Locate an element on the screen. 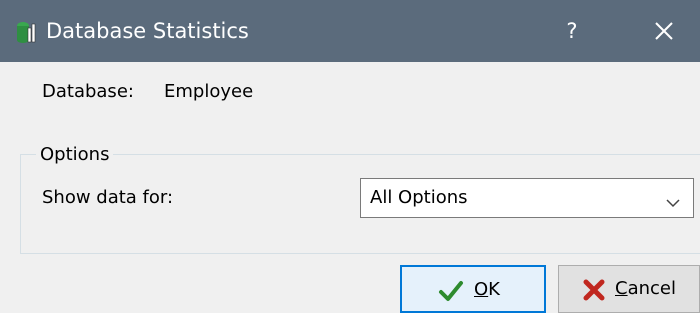 The width and height of the screenshot is (700, 313). close-button is located at coordinates (664, 31).